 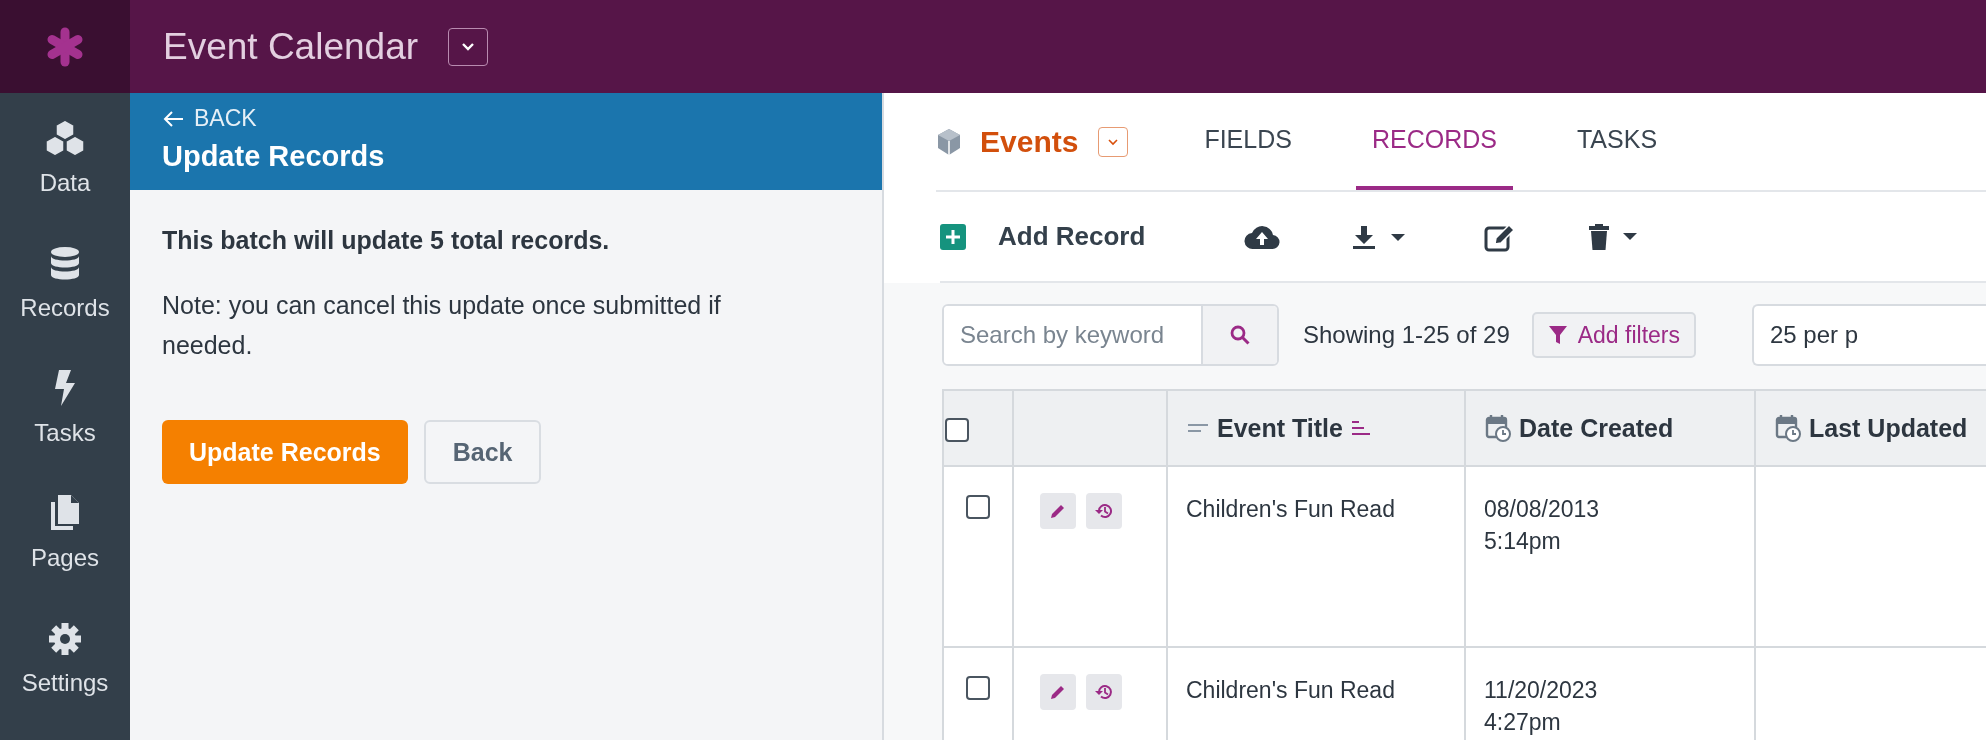 I want to click on record-count: Showing 1-25 of 29, so click(x=1406, y=335).